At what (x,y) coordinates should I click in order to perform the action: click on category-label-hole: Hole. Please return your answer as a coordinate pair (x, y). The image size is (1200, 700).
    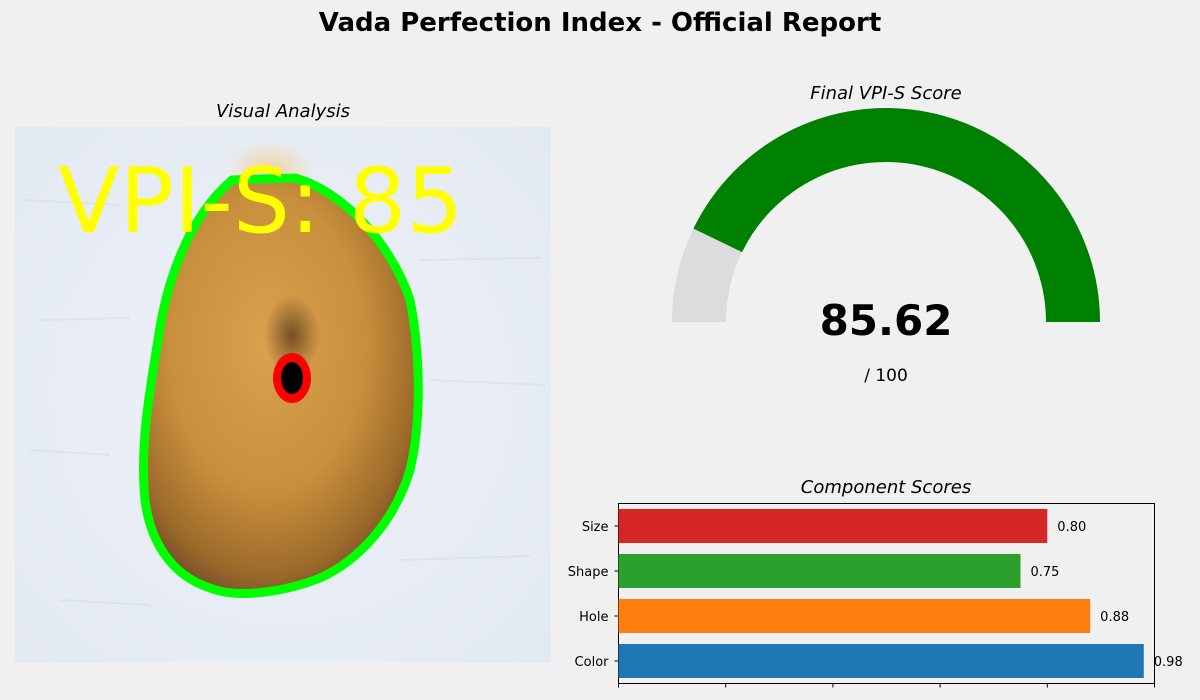
    Looking at the image, I should click on (593, 617).